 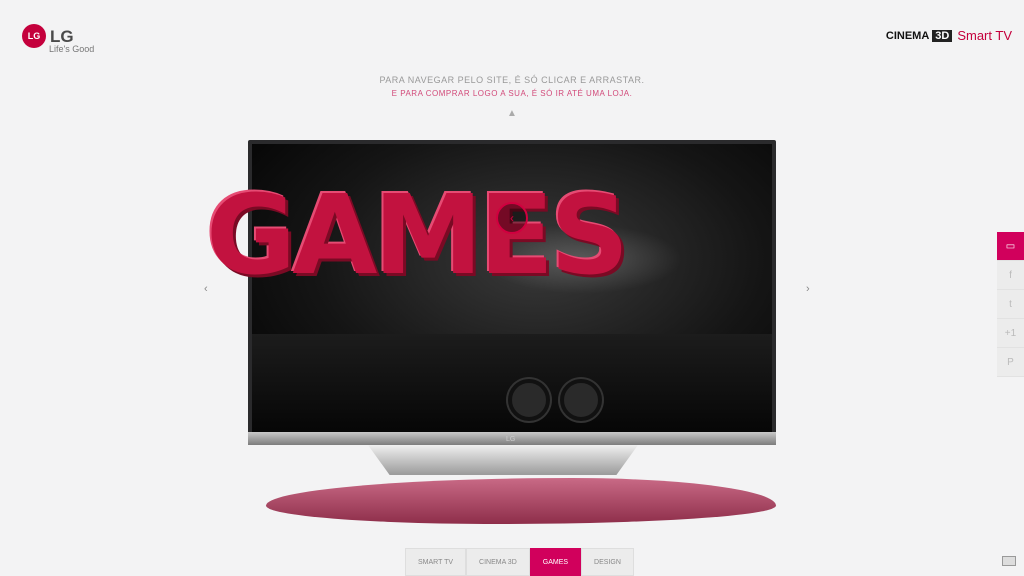 What do you see at coordinates (984, 35) in the screenshot?
I see `brand-smart-tv: Smart TV` at bounding box center [984, 35].